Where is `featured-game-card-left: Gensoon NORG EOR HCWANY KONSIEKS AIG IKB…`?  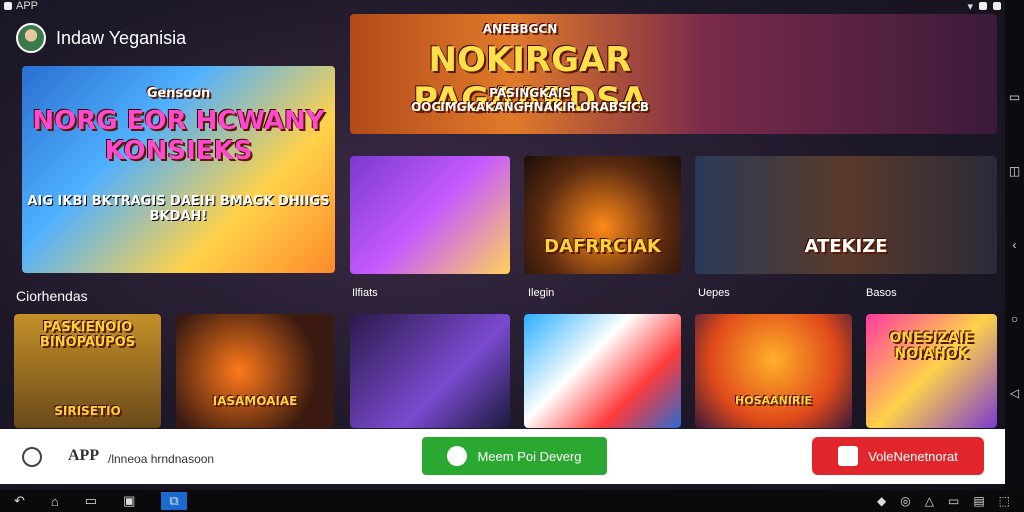 featured-game-card-left: Gensoon NORG EOR HCWANY KONSIEKS AIG IKB… is located at coordinates (178, 169).